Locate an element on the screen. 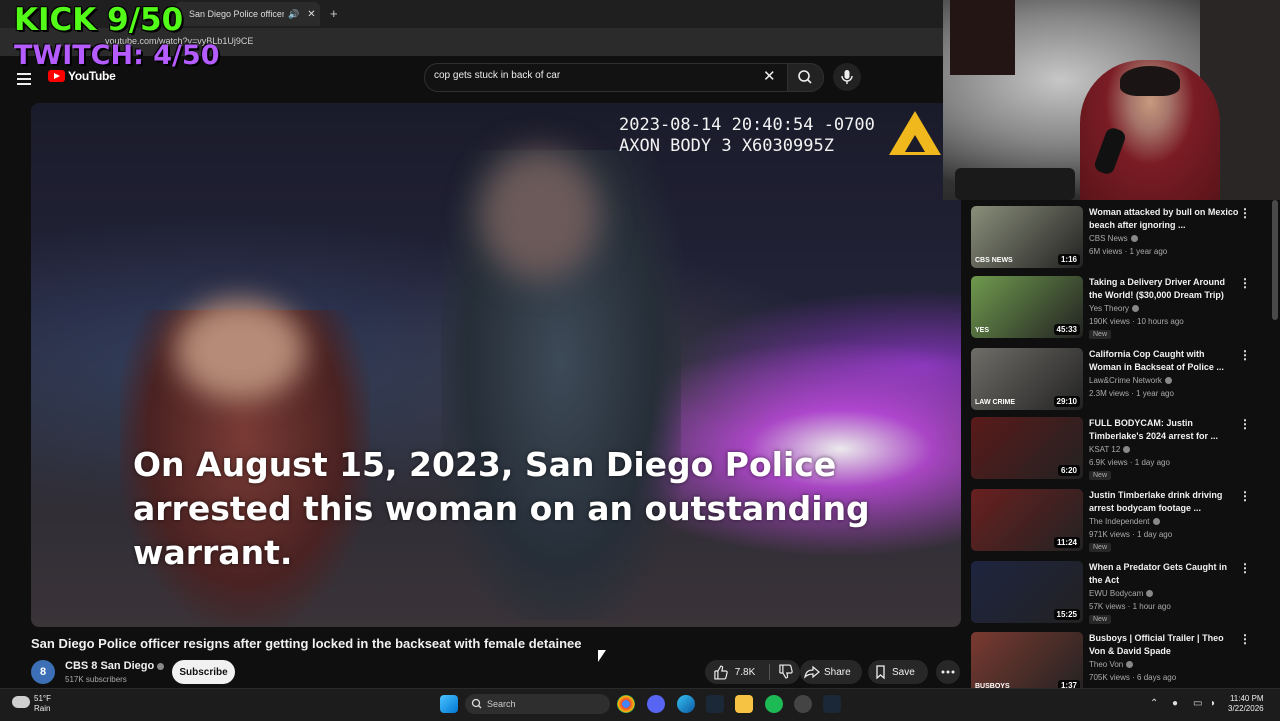  channel-name-text: CBS 8 San Diego is located at coordinates (109, 666).